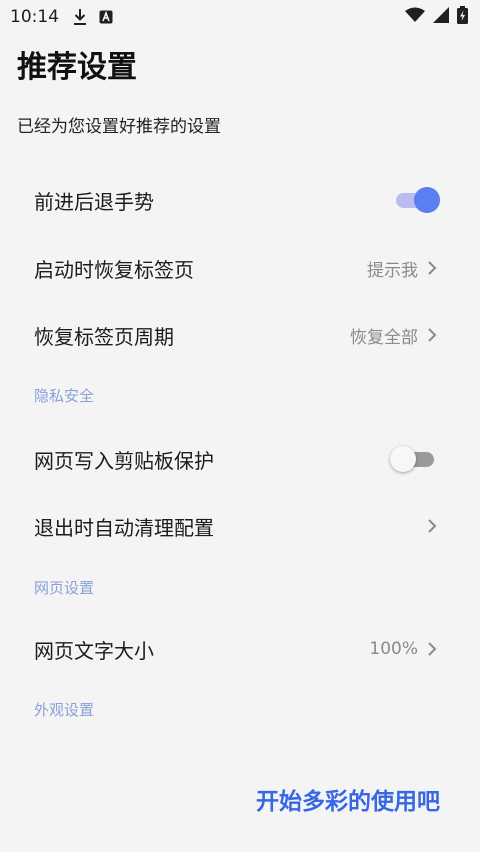  Describe the element at coordinates (392, 270) in the screenshot. I see `setting-value: 提示我` at that location.